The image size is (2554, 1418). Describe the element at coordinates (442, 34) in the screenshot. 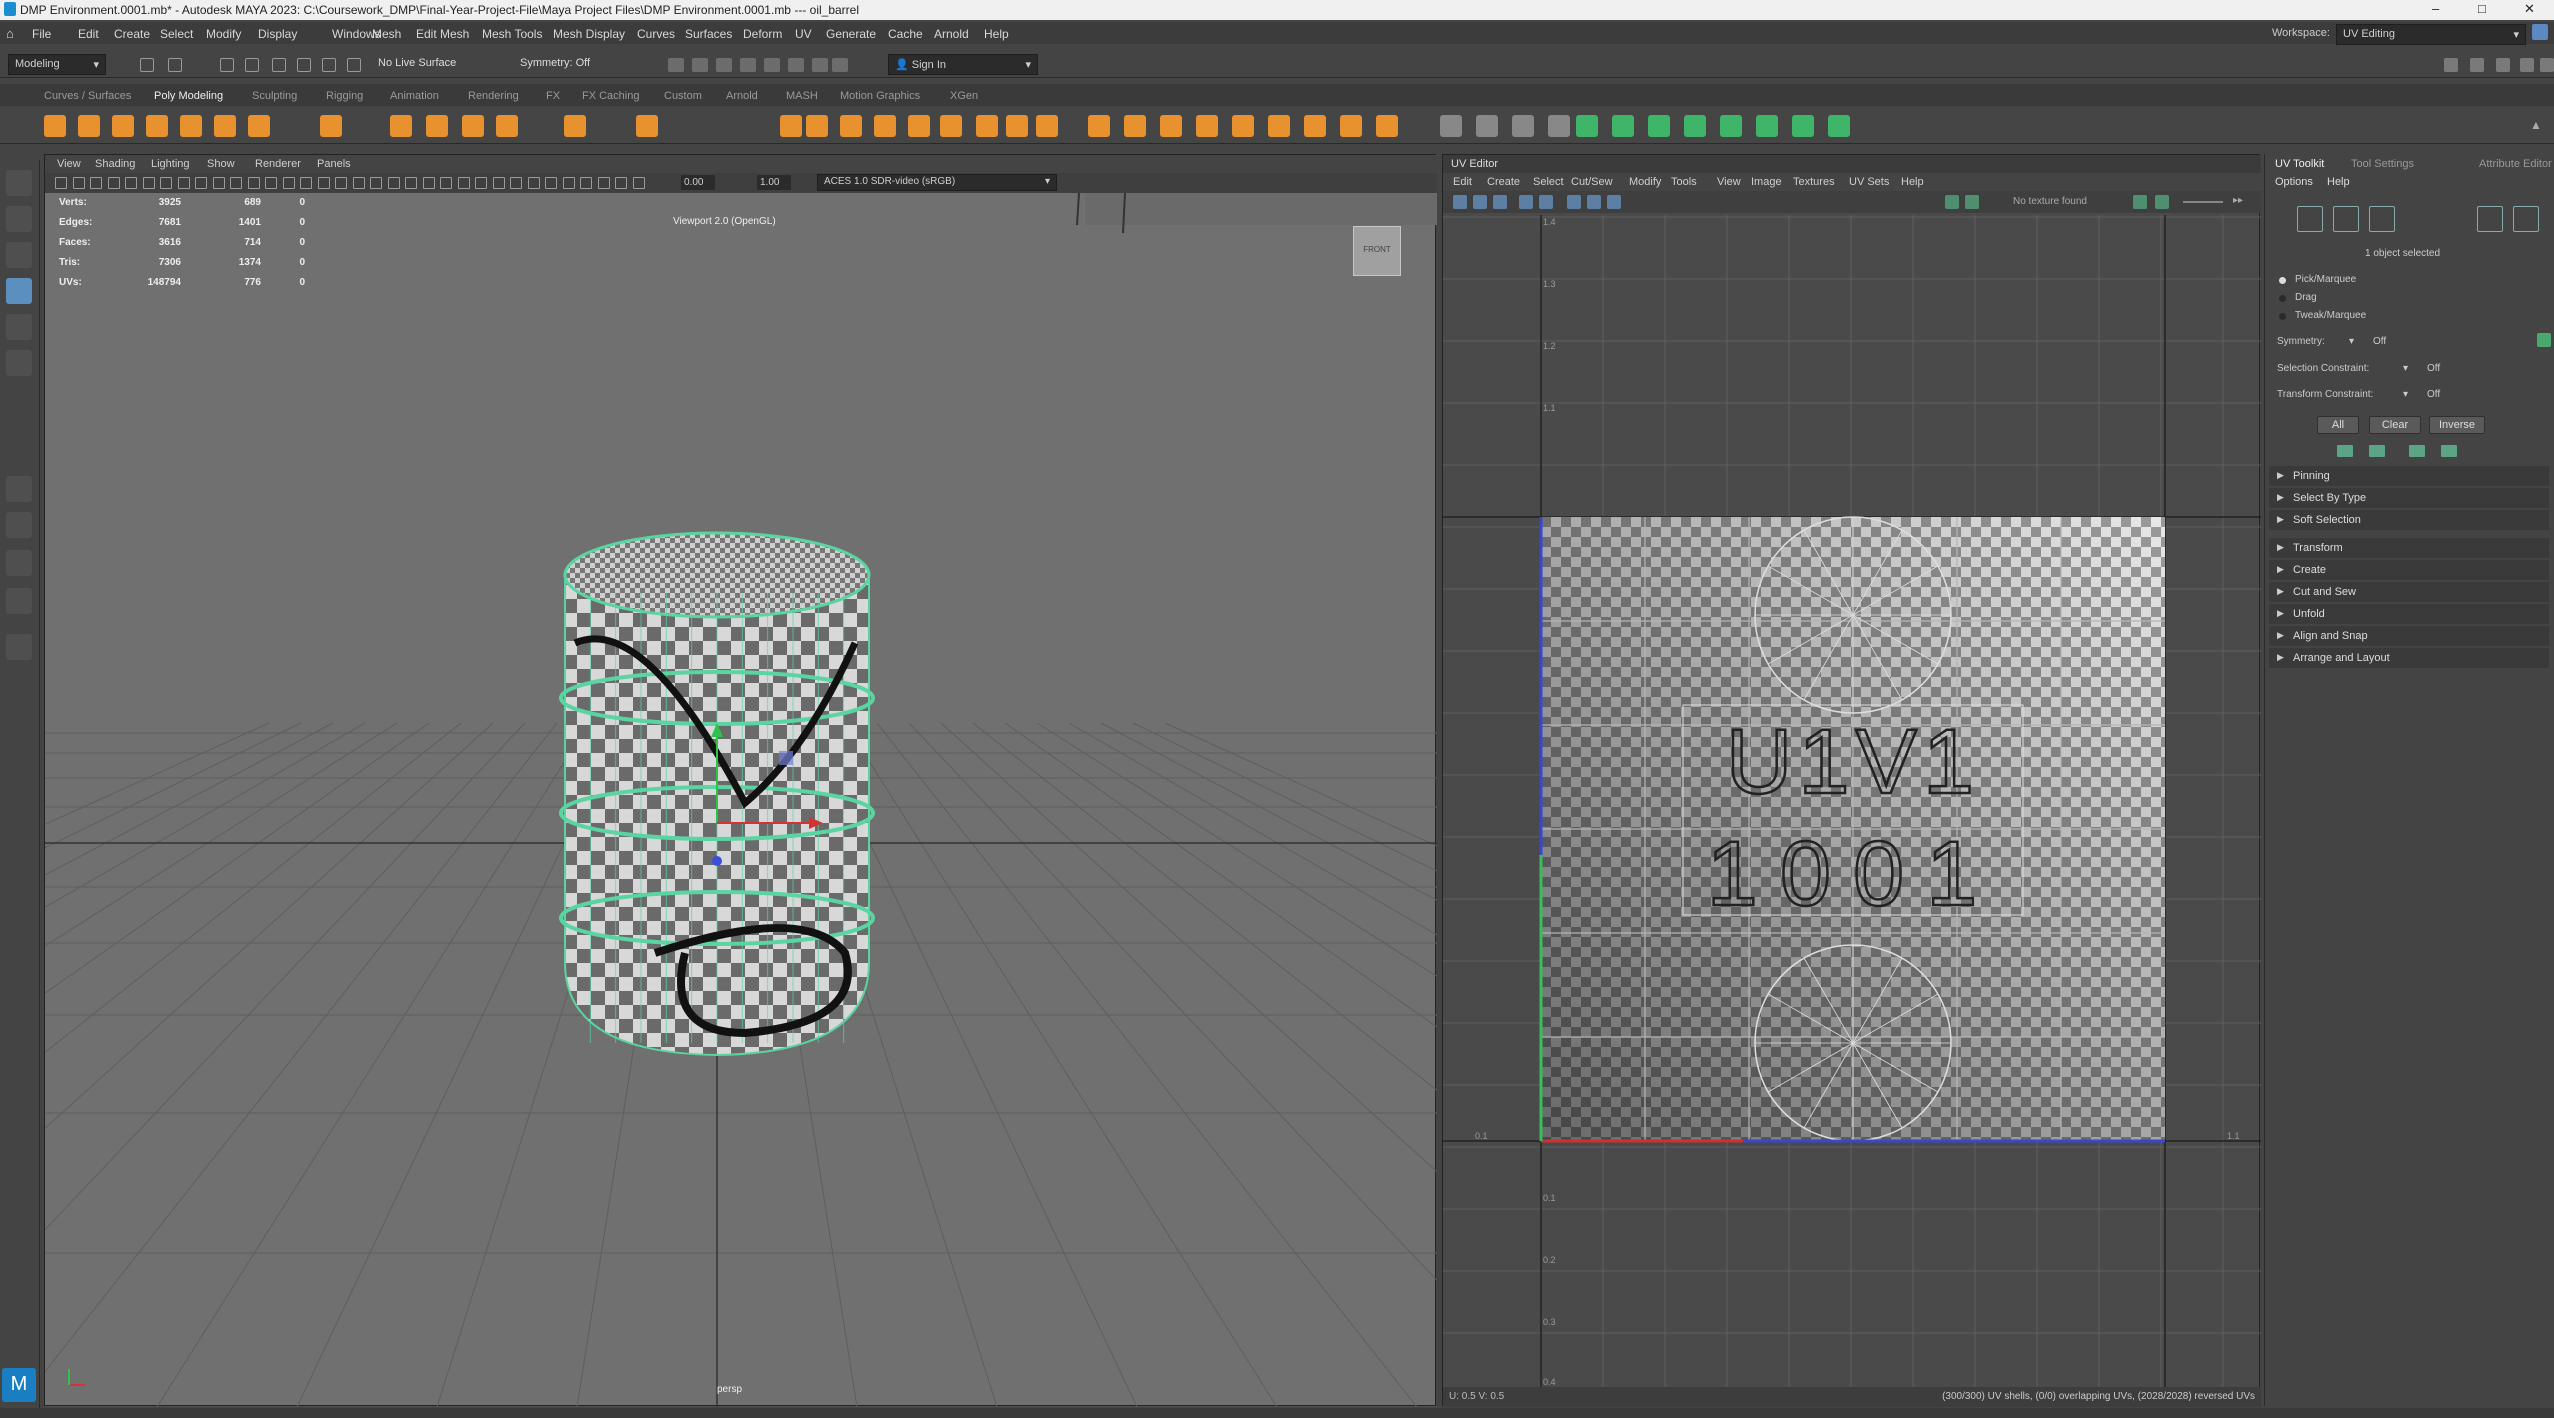

I see `menu-edit-mesh: Edit Mesh` at that location.